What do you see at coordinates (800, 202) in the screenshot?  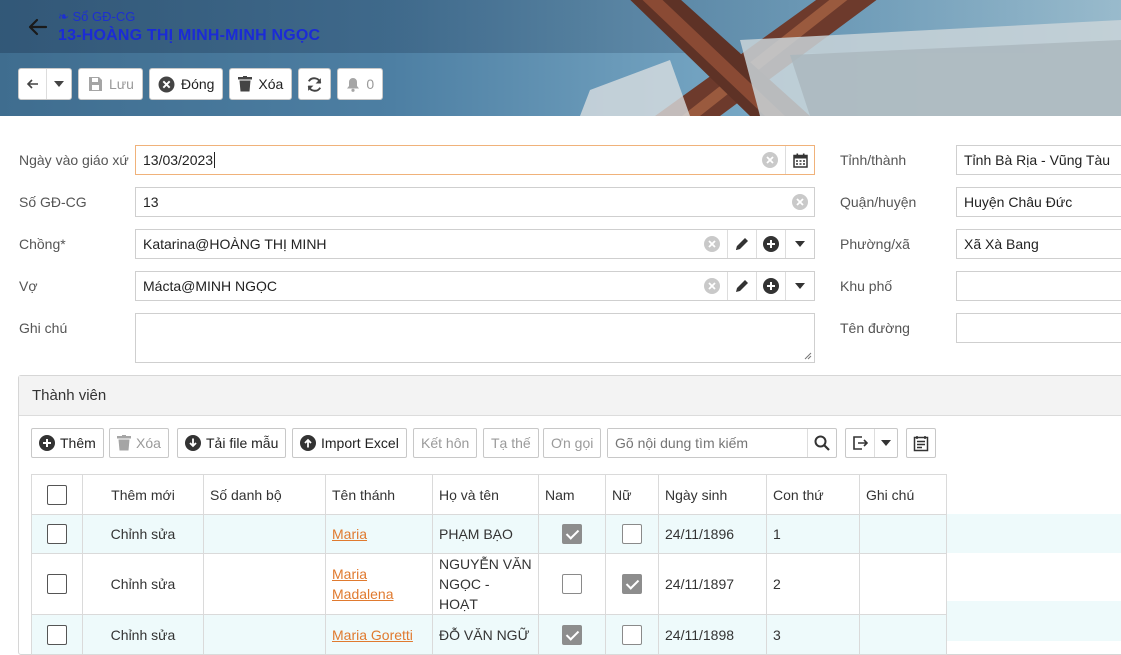 I see `clear-number-icon` at bounding box center [800, 202].